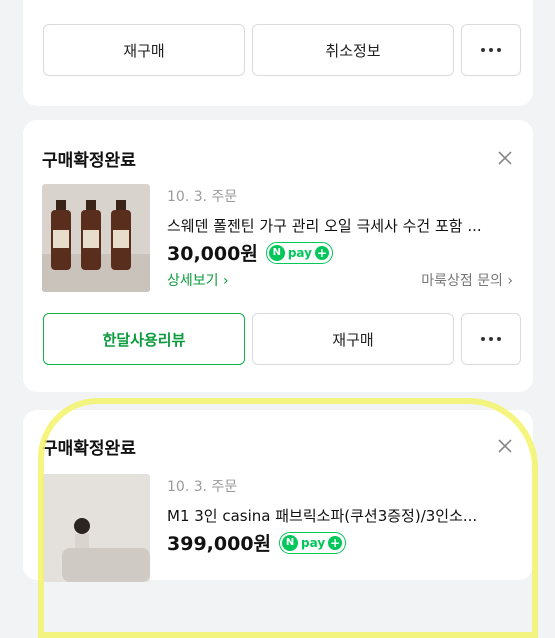  I want to click on detail-link-label: 상세보기, so click(193, 281).